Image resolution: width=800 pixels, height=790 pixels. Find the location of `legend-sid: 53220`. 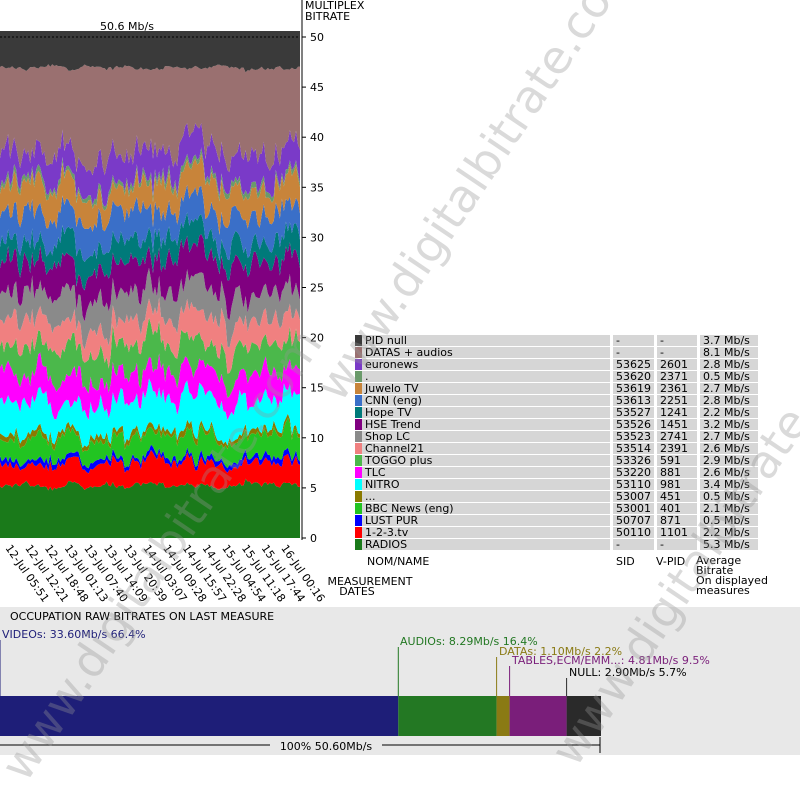

legend-sid: 53220 is located at coordinates (632, 472).